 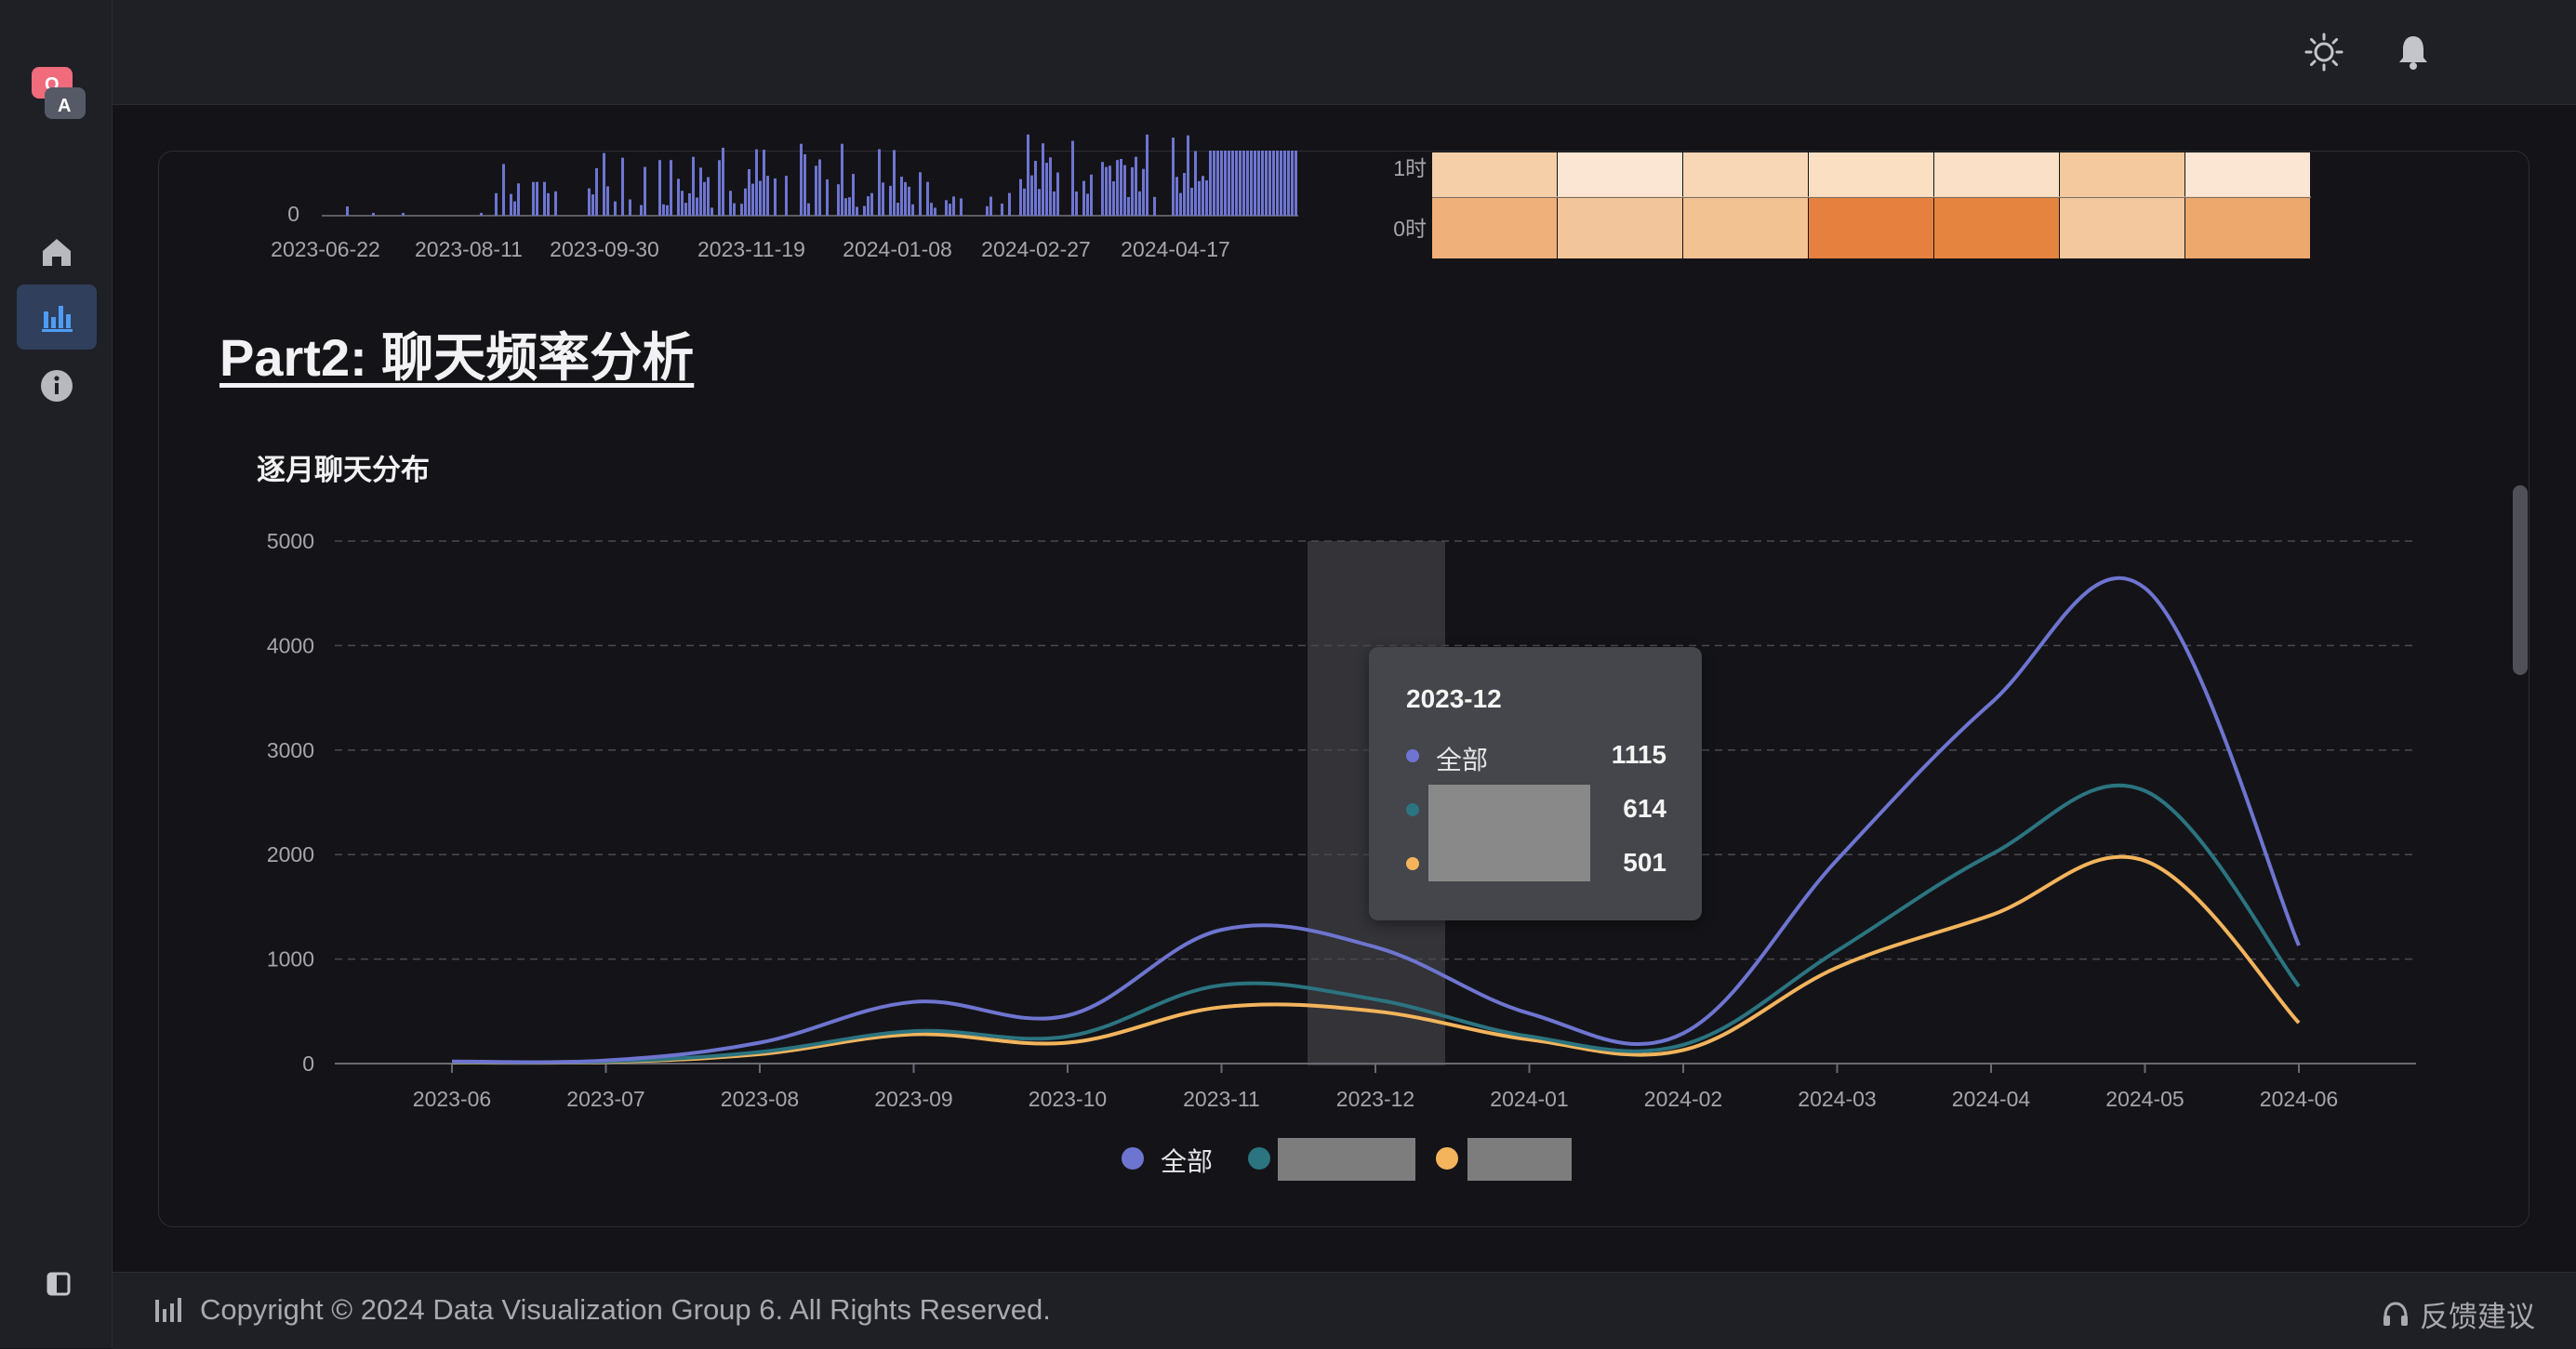 What do you see at coordinates (2299, 1099) in the screenshot?
I see `x-tick-label: 2024-06` at bounding box center [2299, 1099].